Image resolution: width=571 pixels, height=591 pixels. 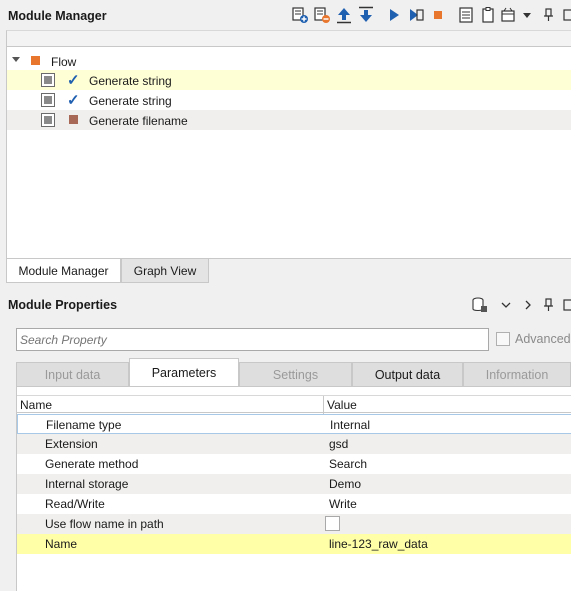 I want to click on tab-module-manager: Module Manager, so click(x=63, y=271).